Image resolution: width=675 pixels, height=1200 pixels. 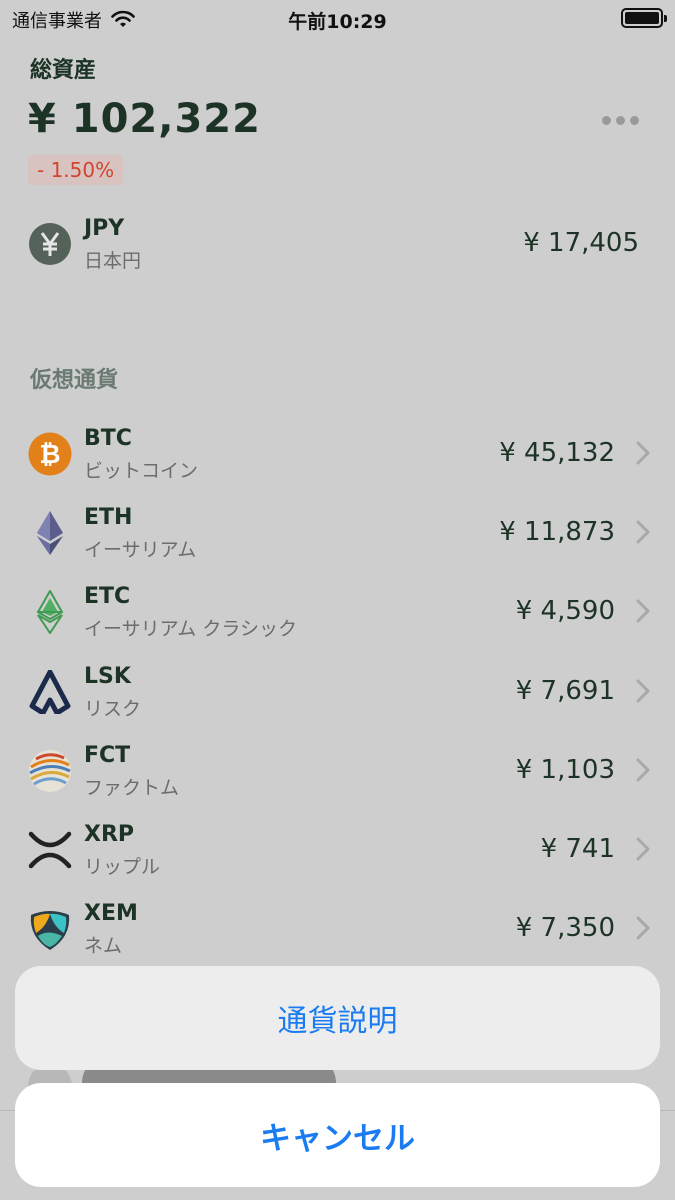 I want to click on change-percent-badge: - 1.50%, so click(x=76, y=170).